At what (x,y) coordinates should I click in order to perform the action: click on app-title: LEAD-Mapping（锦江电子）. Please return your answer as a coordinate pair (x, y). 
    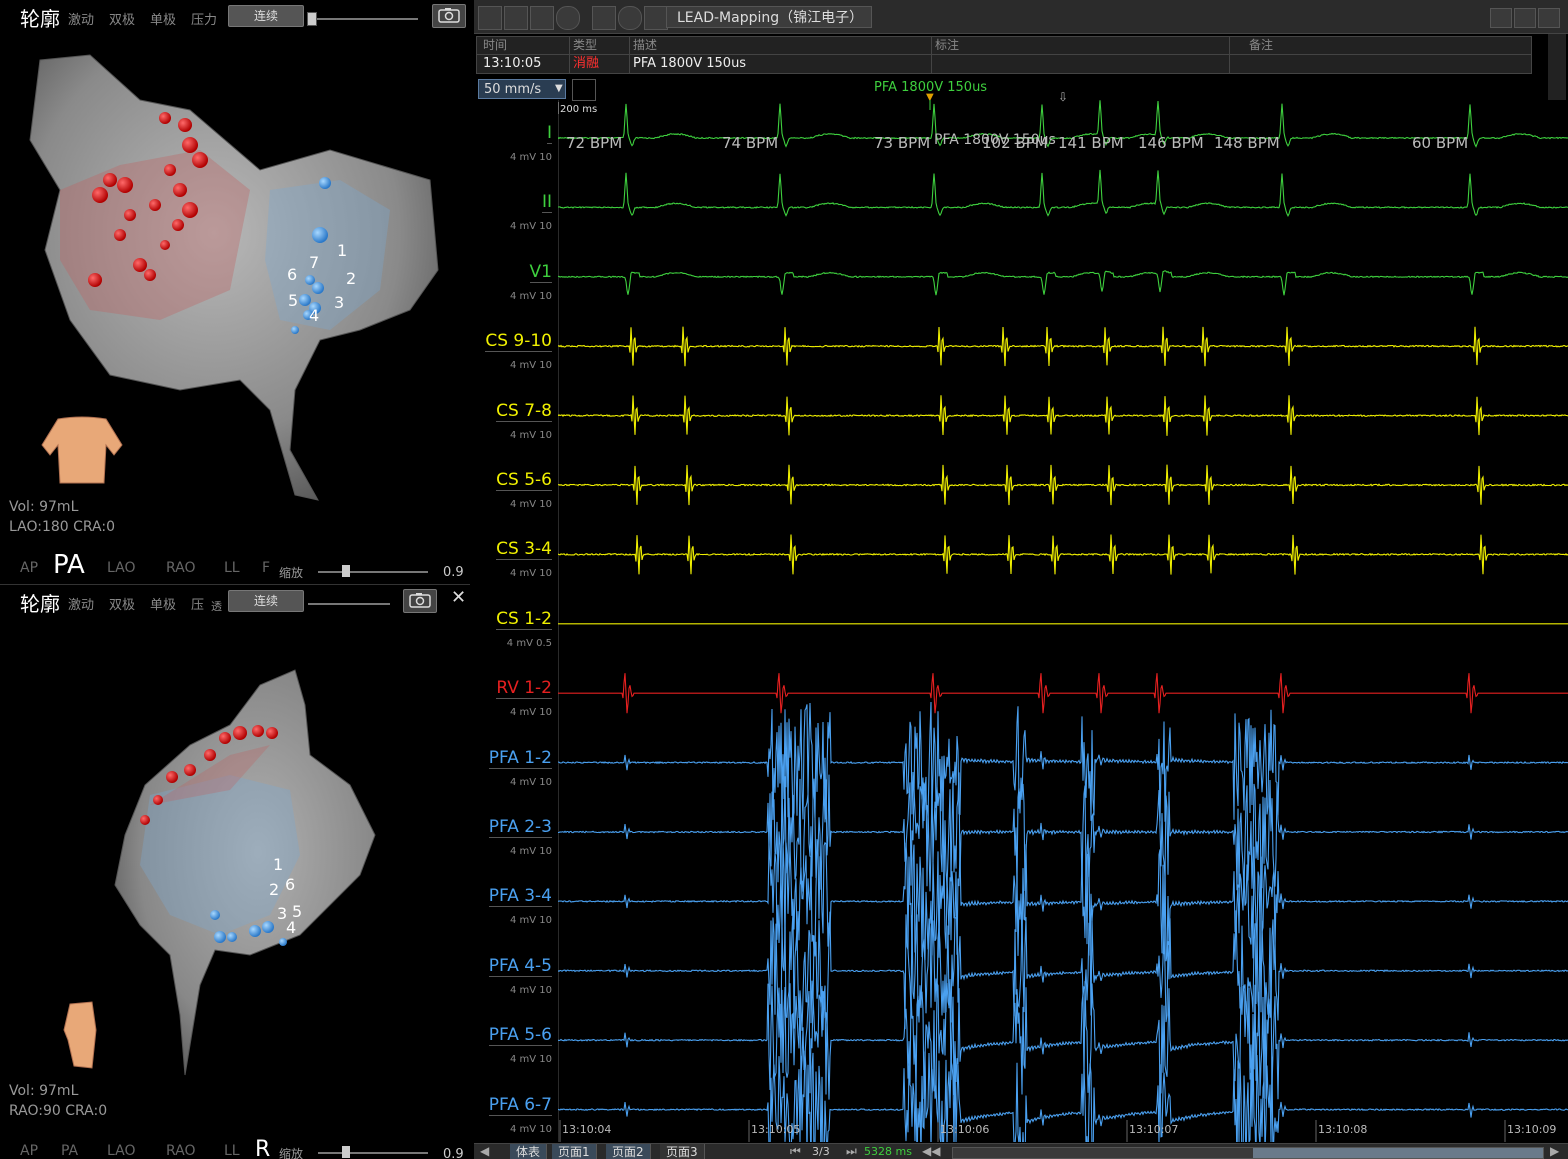
    Looking at the image, I should click on (769, 17).